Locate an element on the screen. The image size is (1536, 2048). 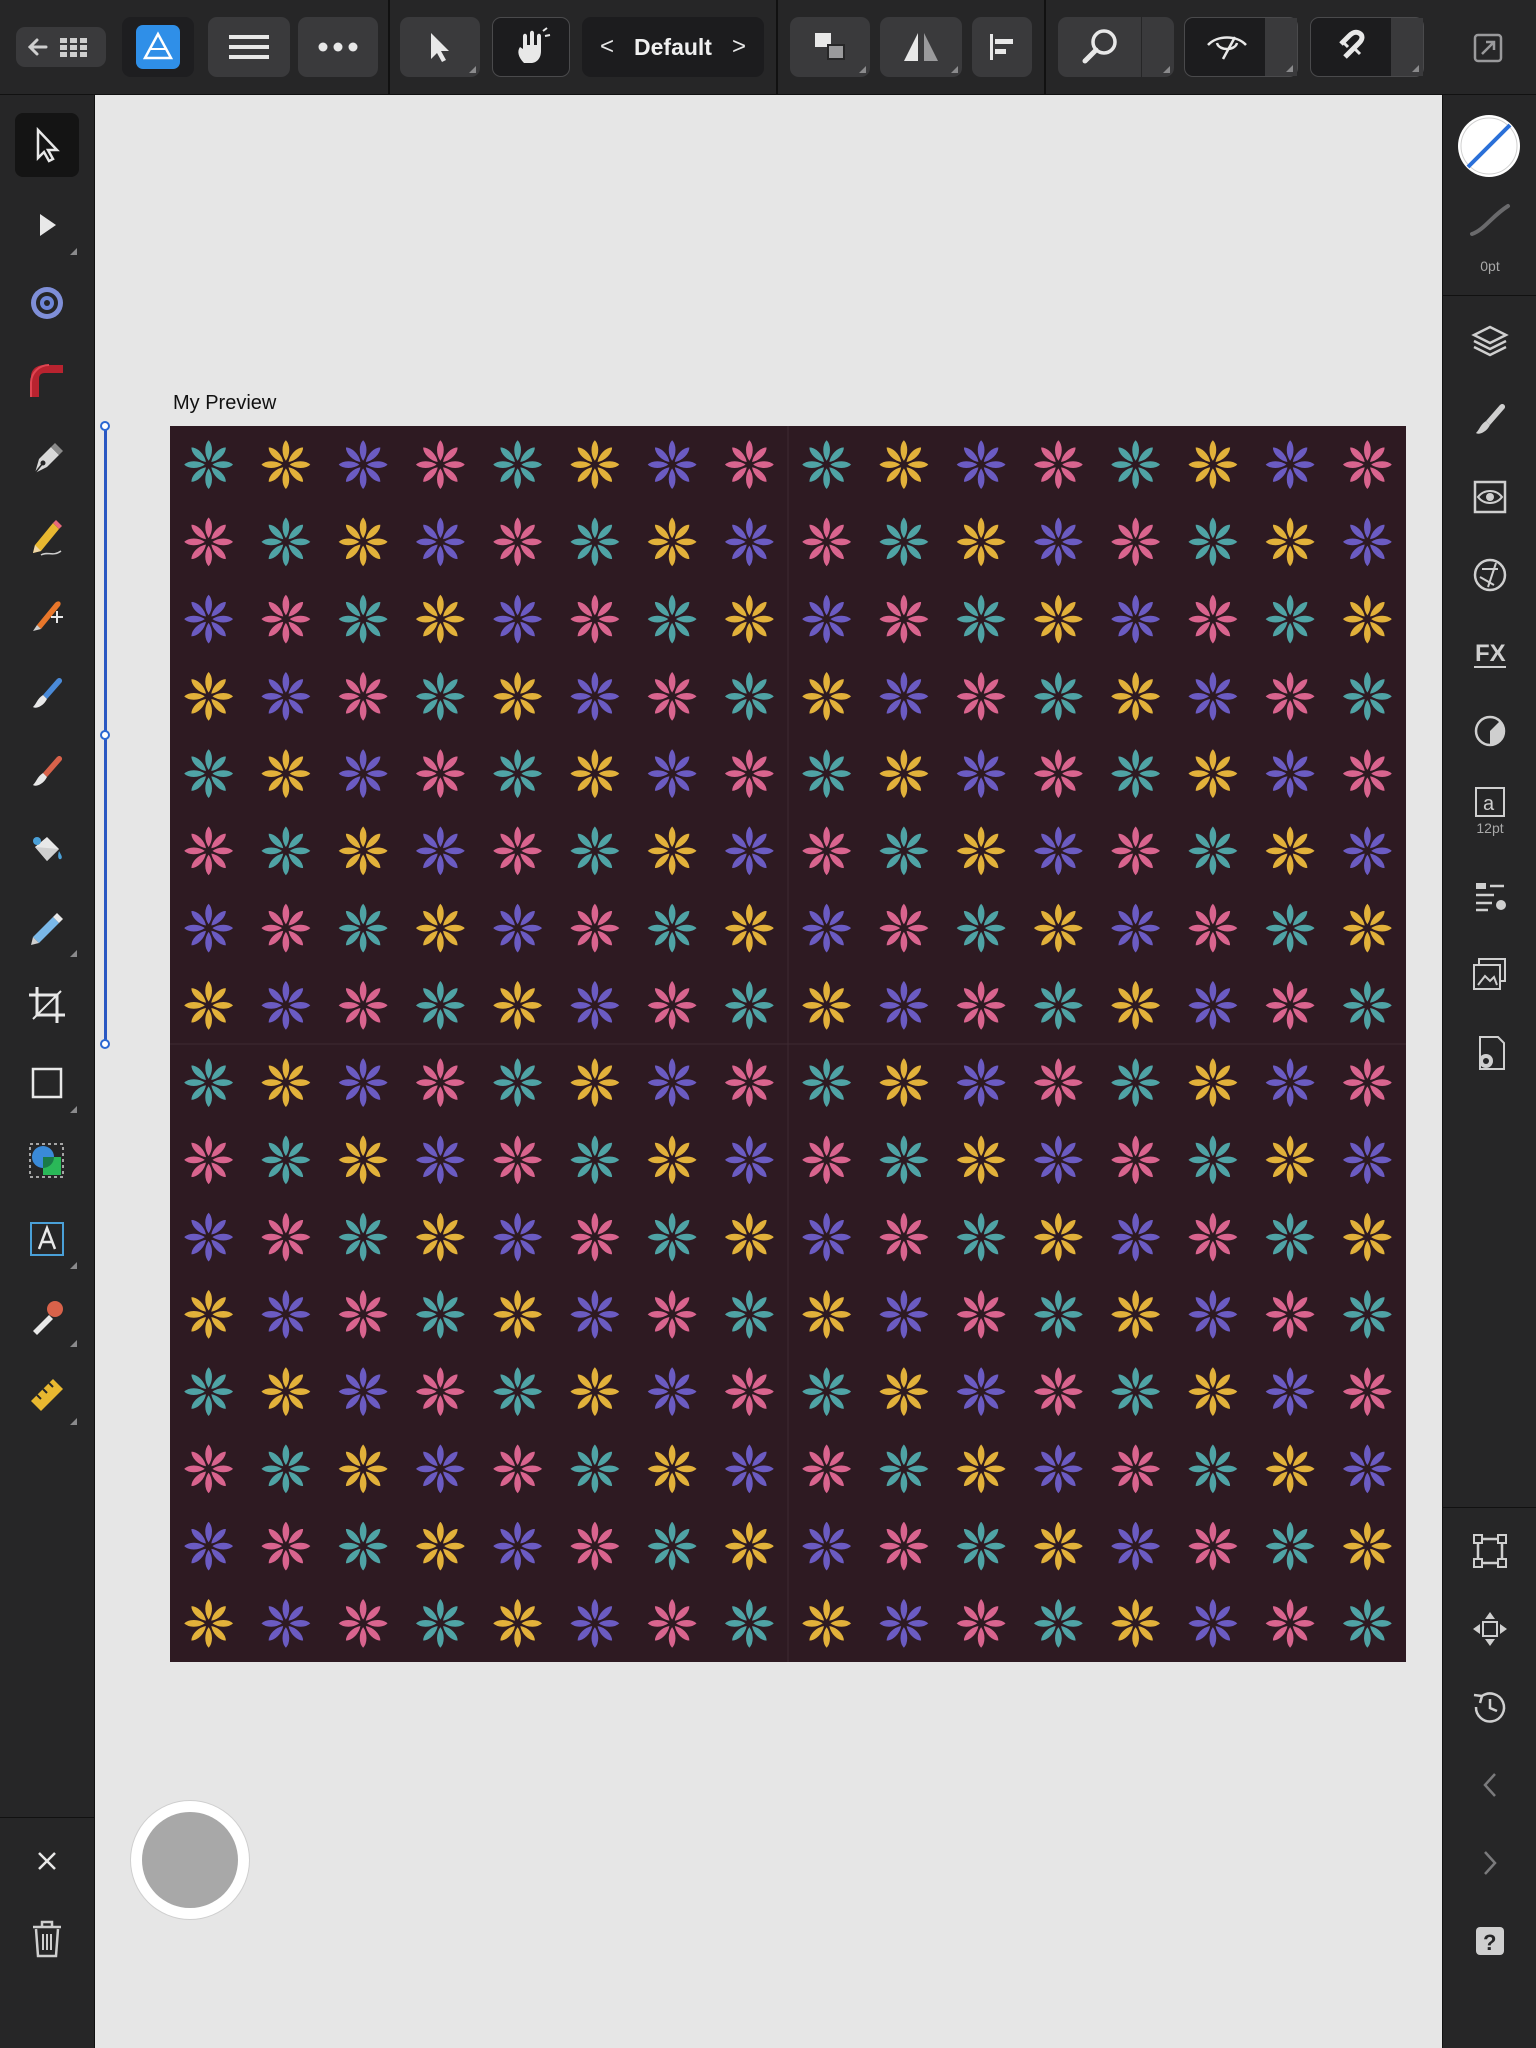
paint-brush-tool is located at coordinates (47, 693).